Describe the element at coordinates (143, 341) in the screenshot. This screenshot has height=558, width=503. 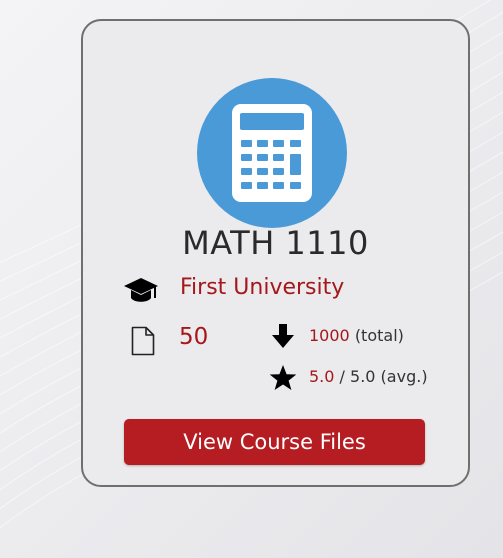
I see `document-icon` at that location.